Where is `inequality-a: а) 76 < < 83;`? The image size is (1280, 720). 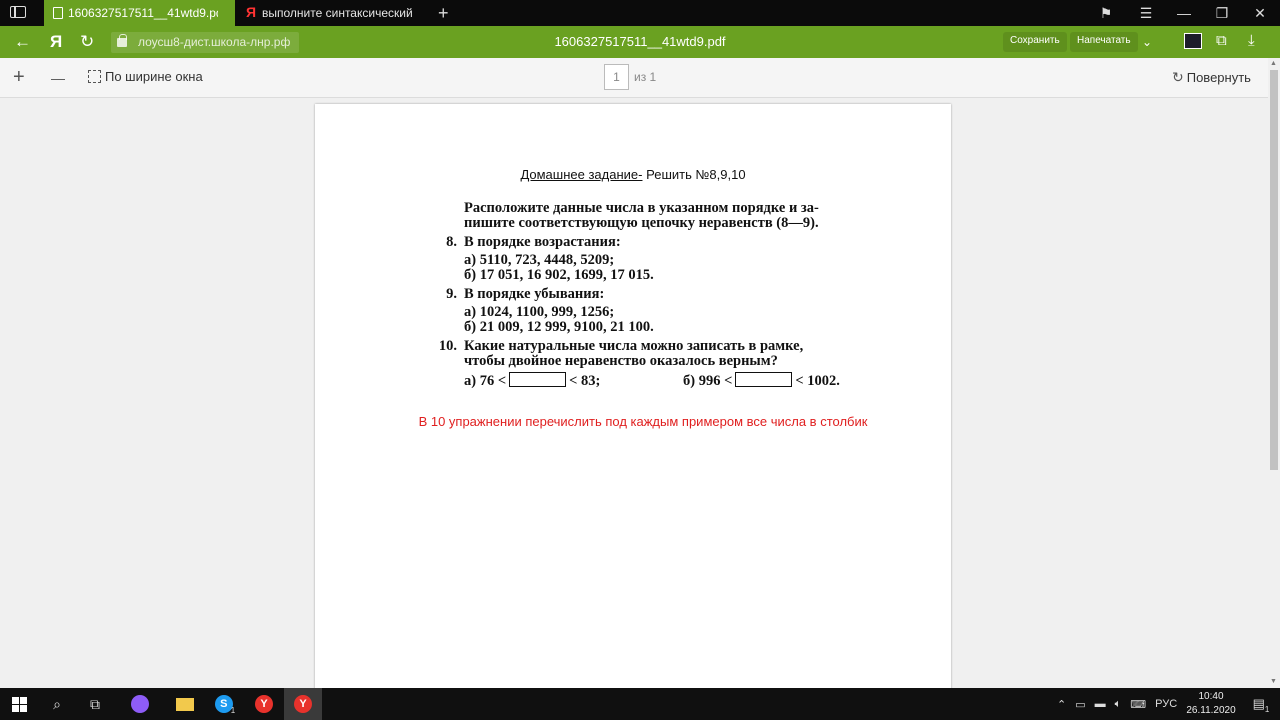 inequality-a: а) 76 < < 83; is located at coordinates (532, 381).